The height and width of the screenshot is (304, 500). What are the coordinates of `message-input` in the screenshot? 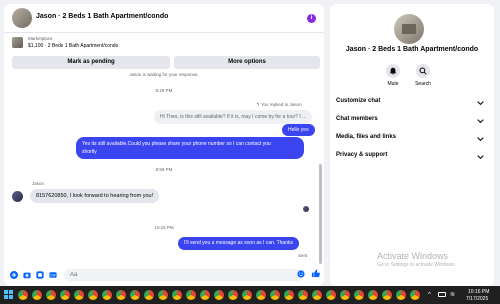 It's located at (184, 275).